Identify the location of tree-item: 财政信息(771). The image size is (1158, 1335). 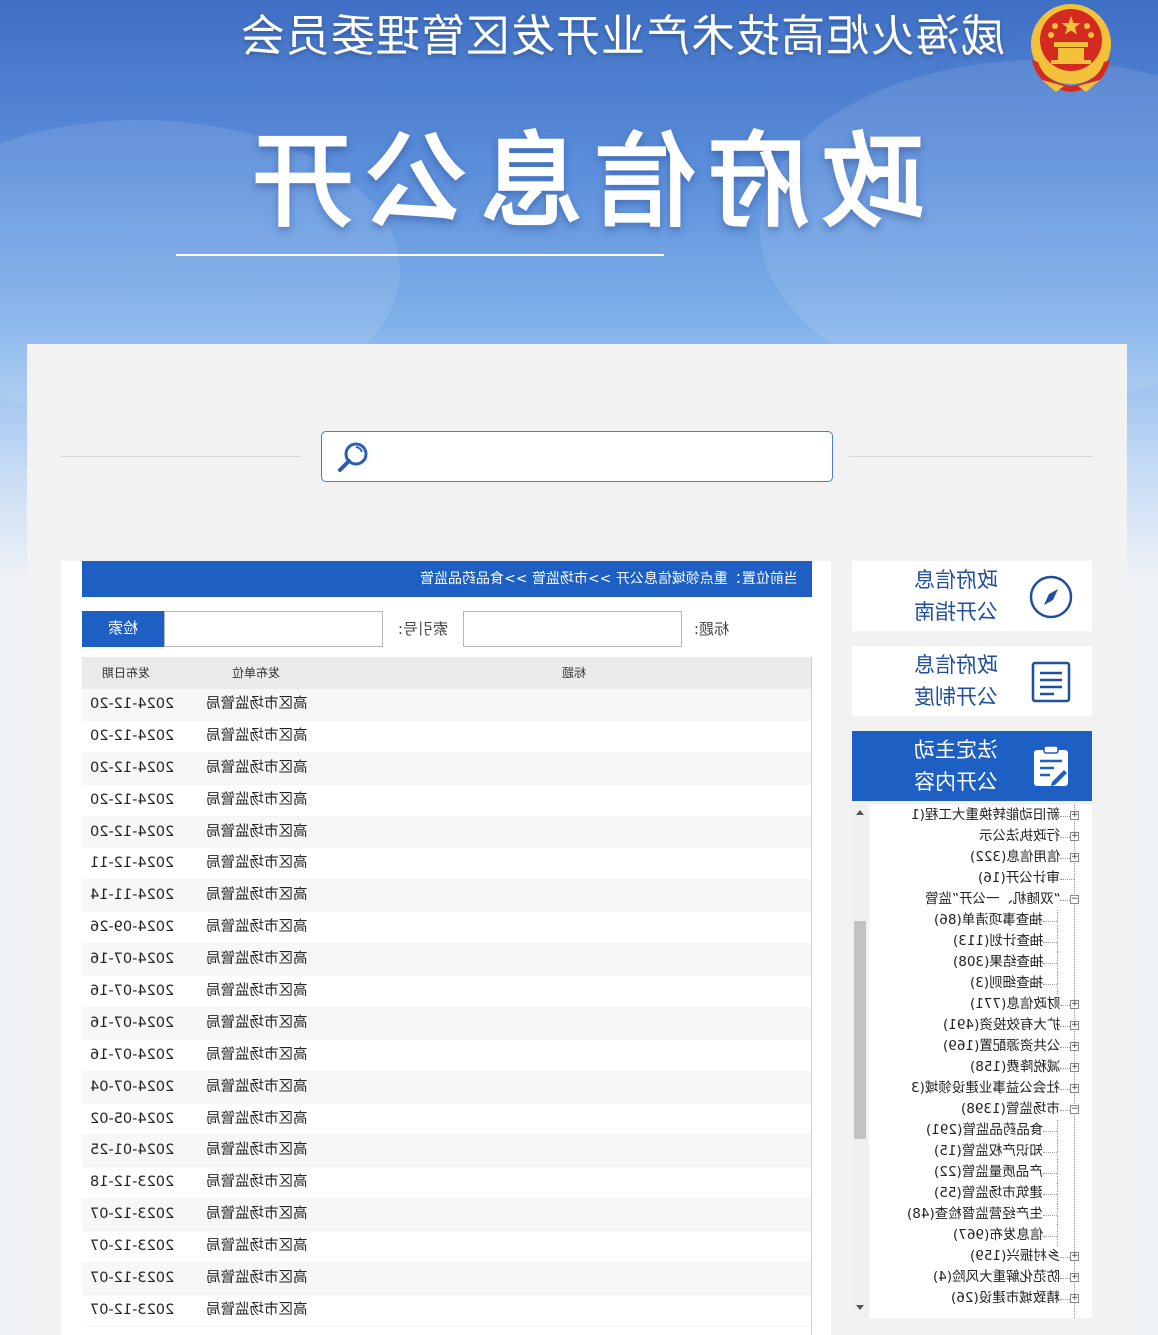
(966, 1004).